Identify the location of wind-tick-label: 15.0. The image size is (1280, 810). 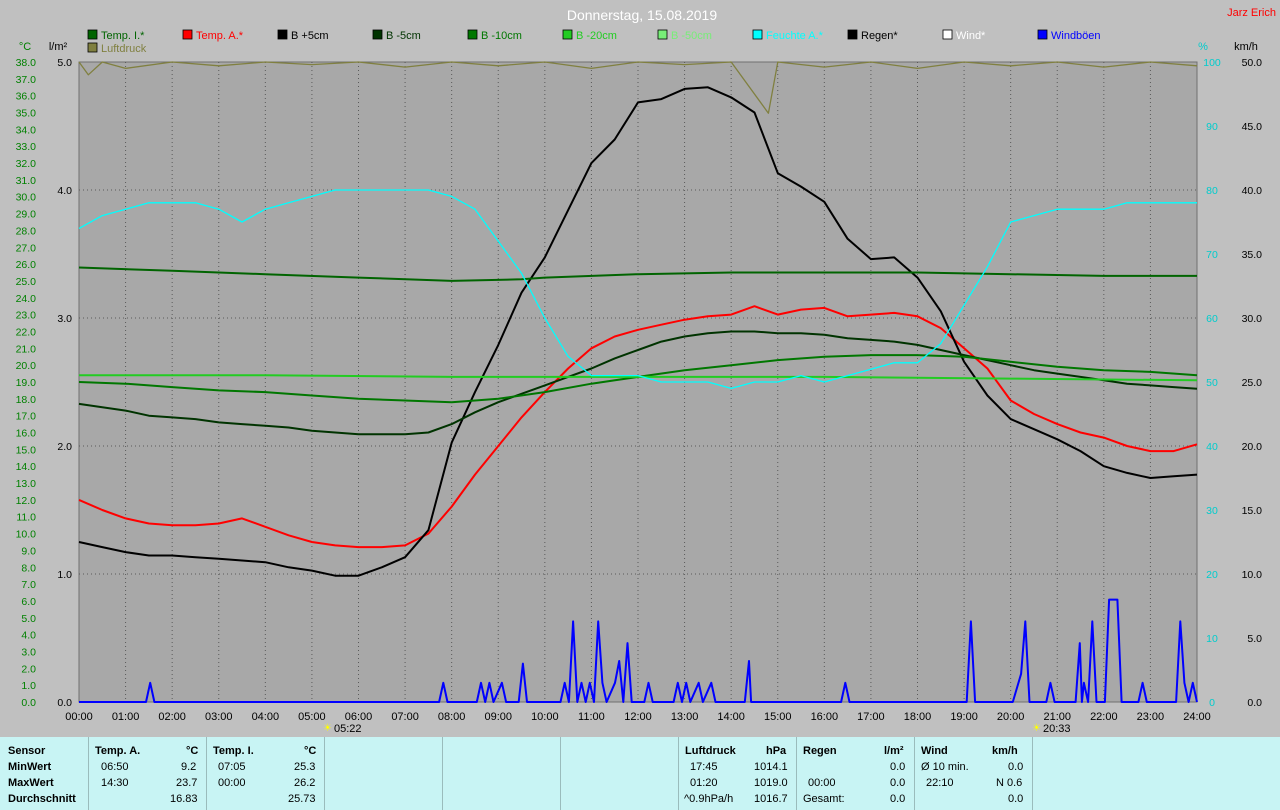
(1252, 511).